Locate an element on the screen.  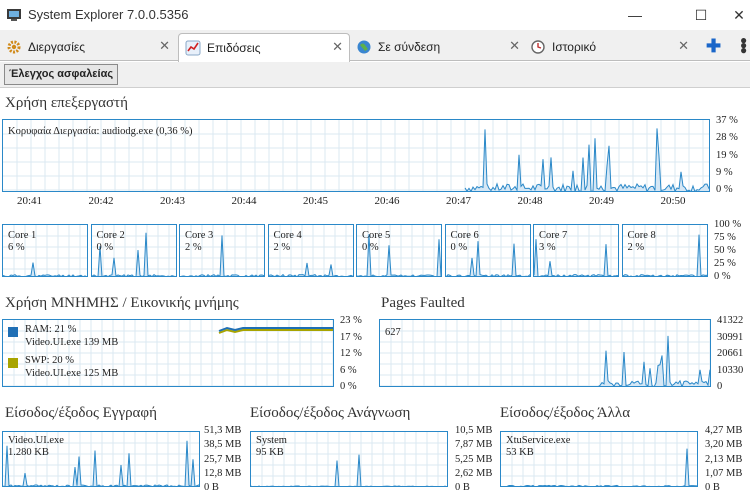
io-read-graph: System 95 KB is located at coordinates (349, 459).